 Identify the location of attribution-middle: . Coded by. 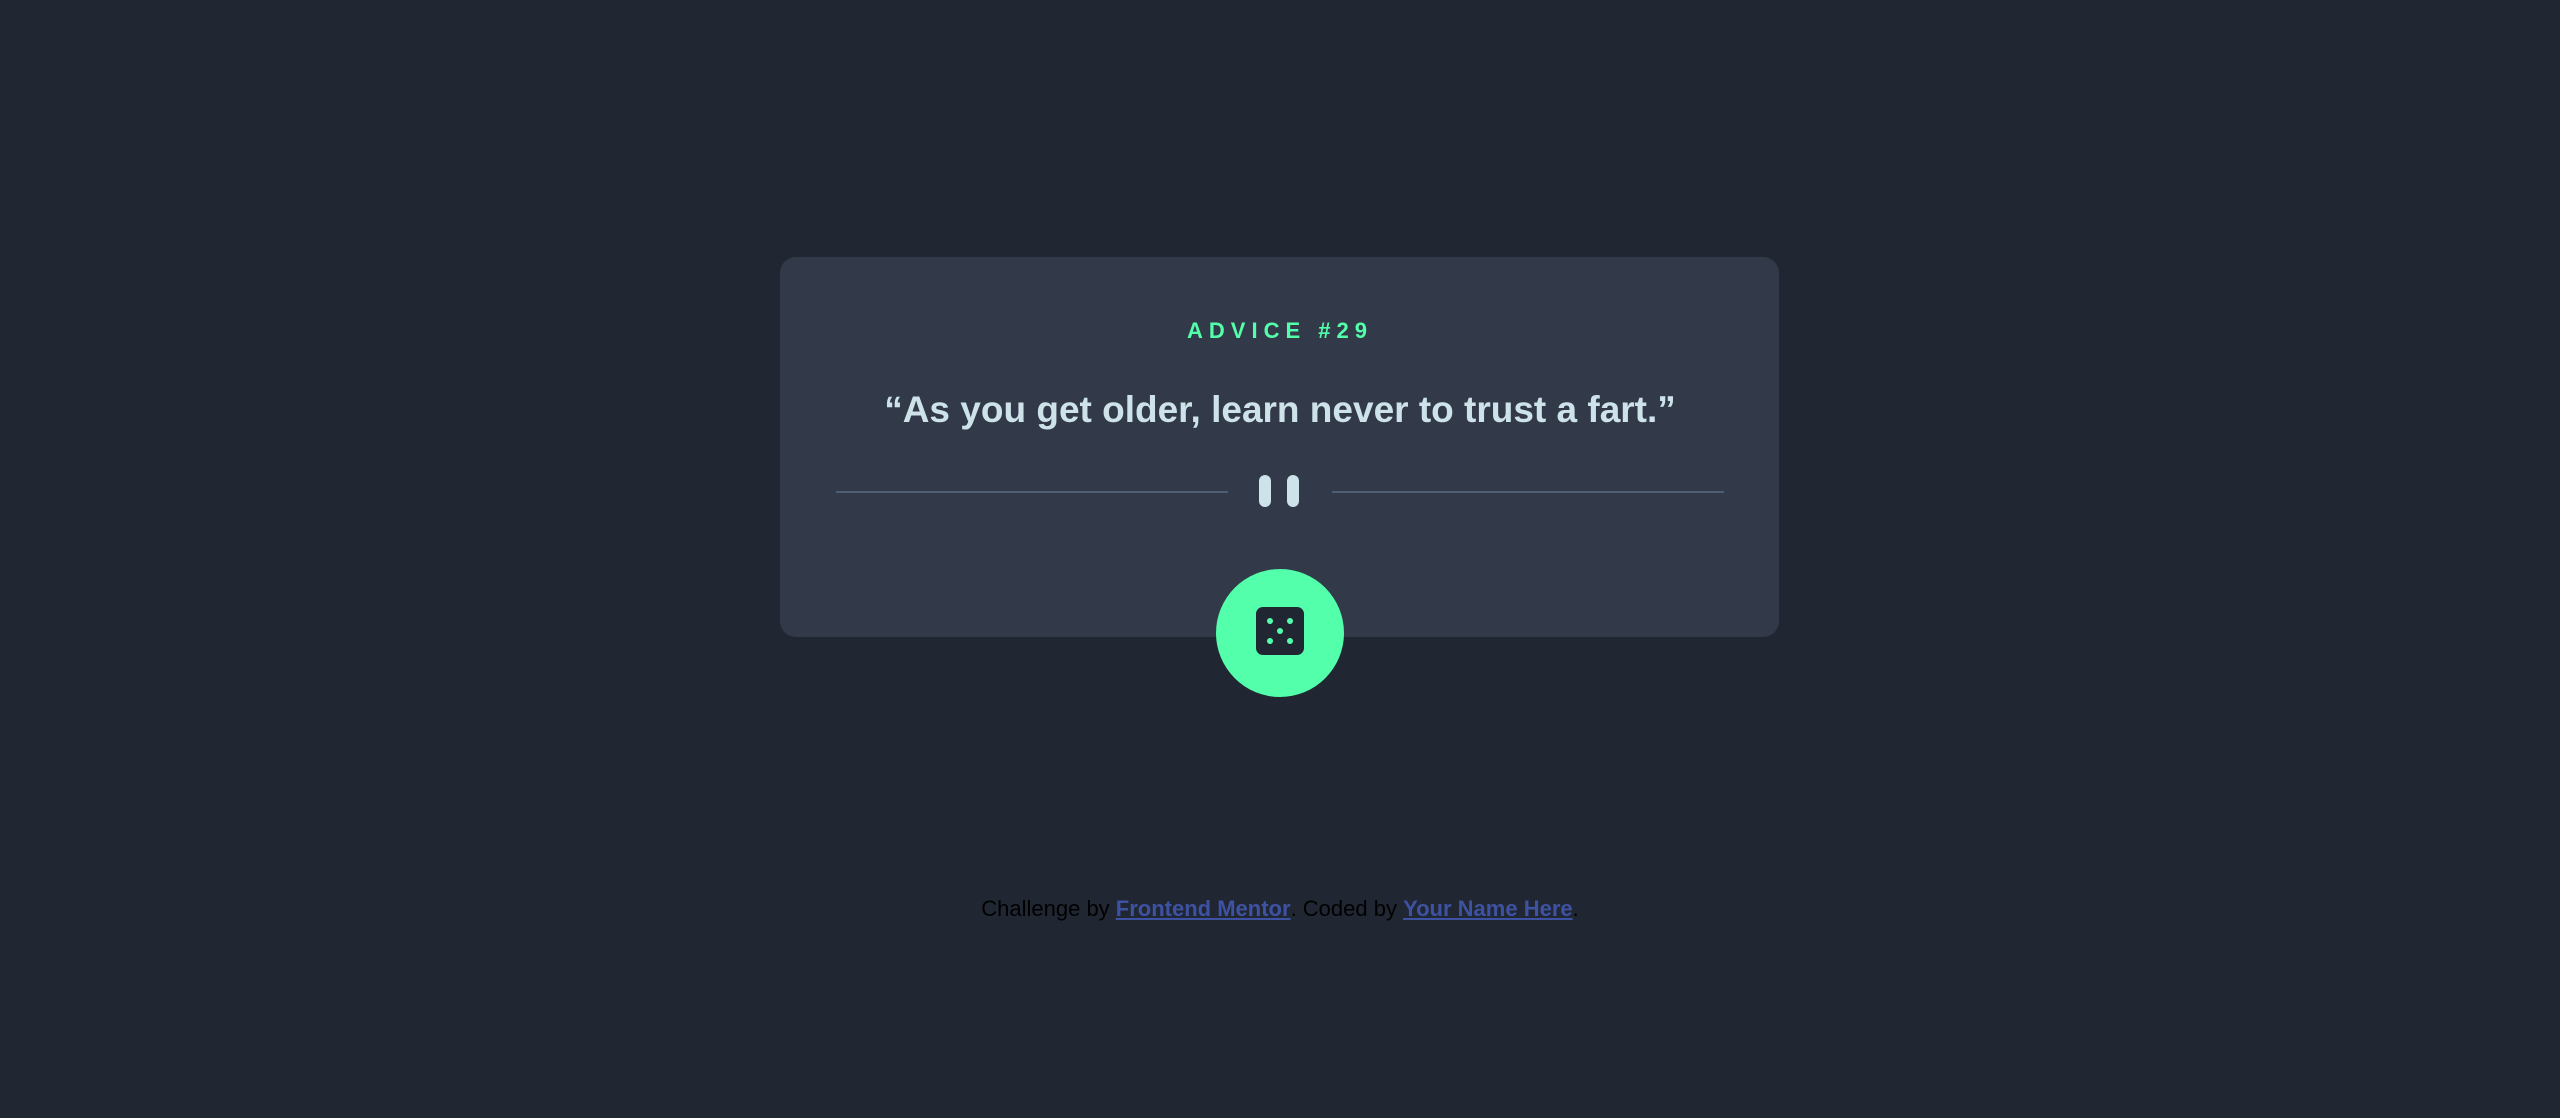
(1347, 908).